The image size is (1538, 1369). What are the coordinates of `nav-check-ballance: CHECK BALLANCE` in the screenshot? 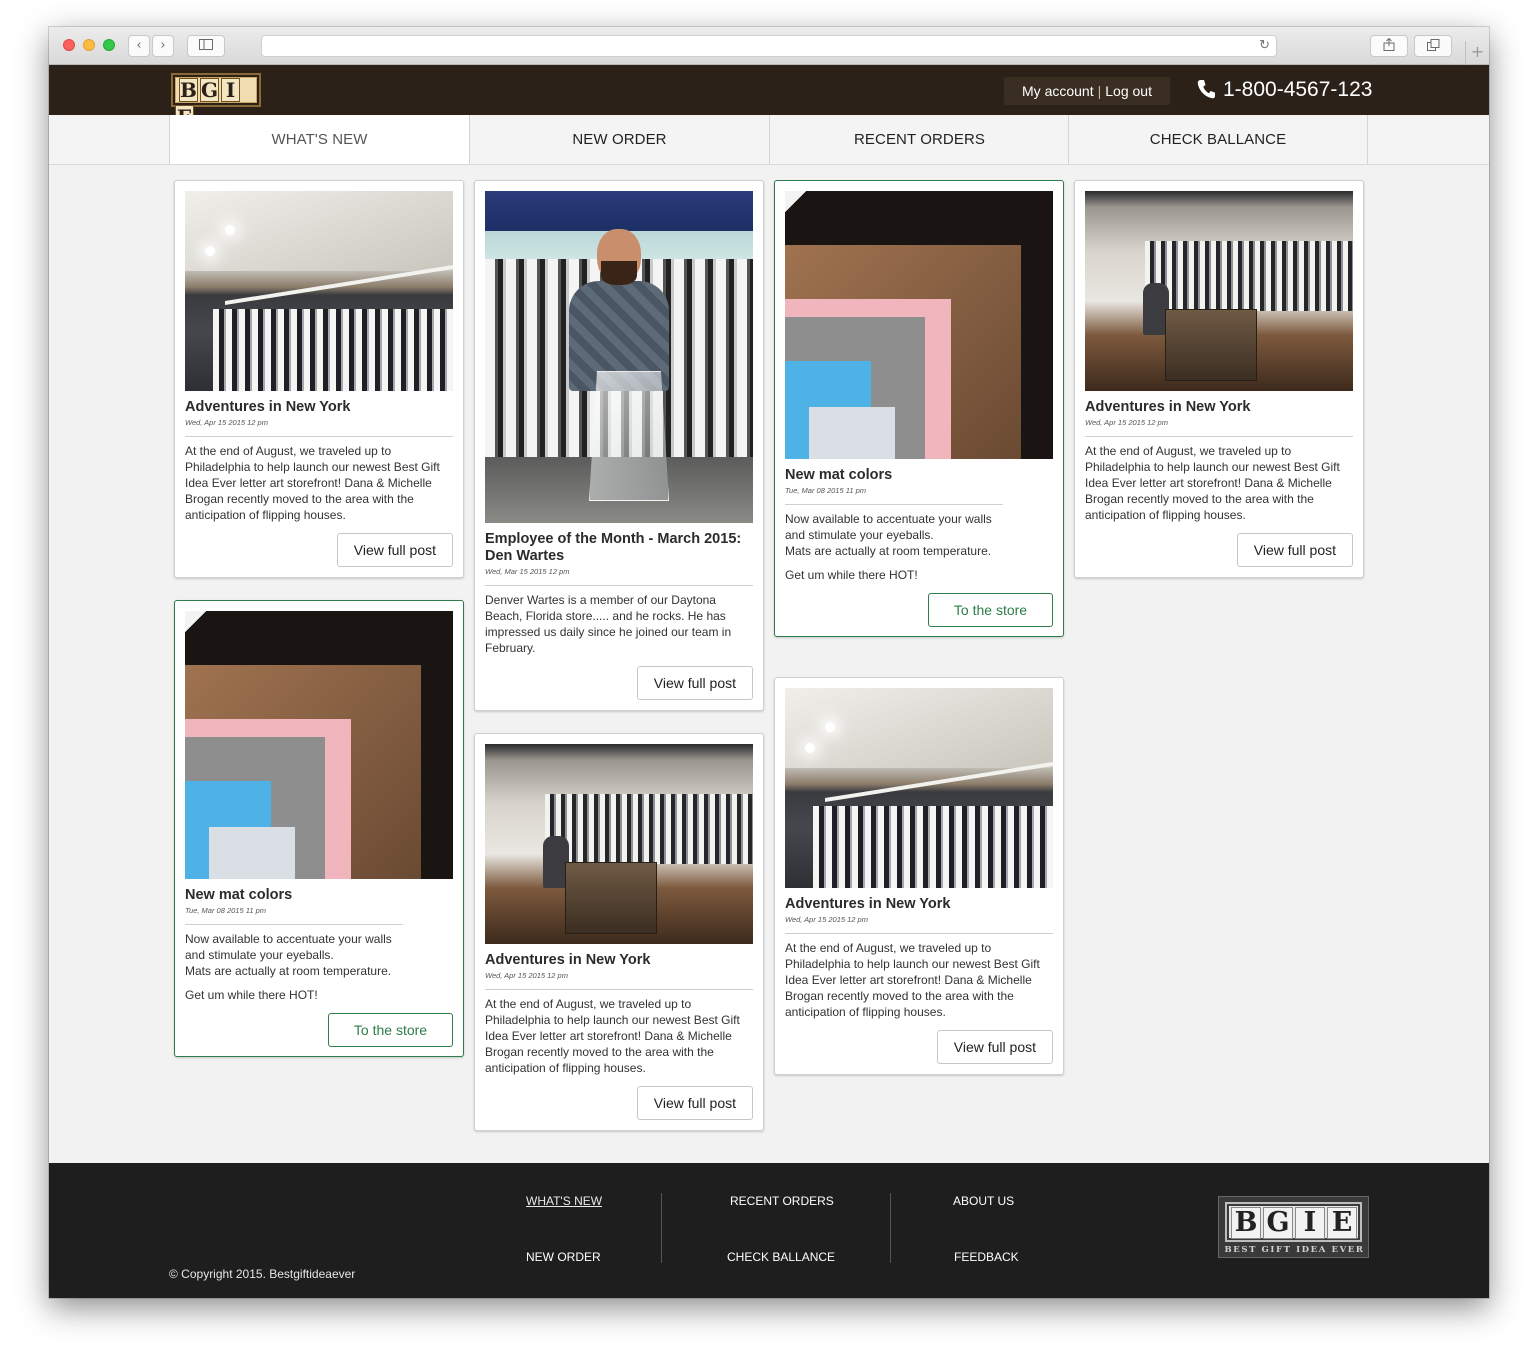 It's located at (1218, 139).